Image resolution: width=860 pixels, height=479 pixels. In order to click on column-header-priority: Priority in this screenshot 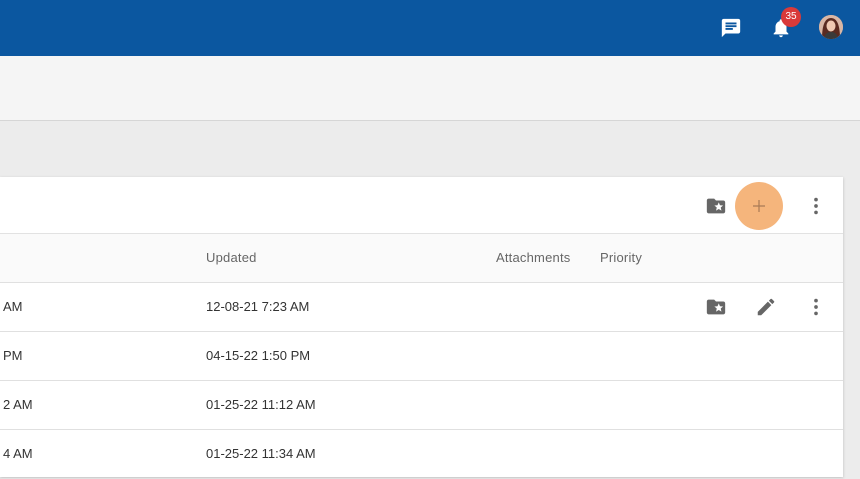, I will do `click(621, 258)`.